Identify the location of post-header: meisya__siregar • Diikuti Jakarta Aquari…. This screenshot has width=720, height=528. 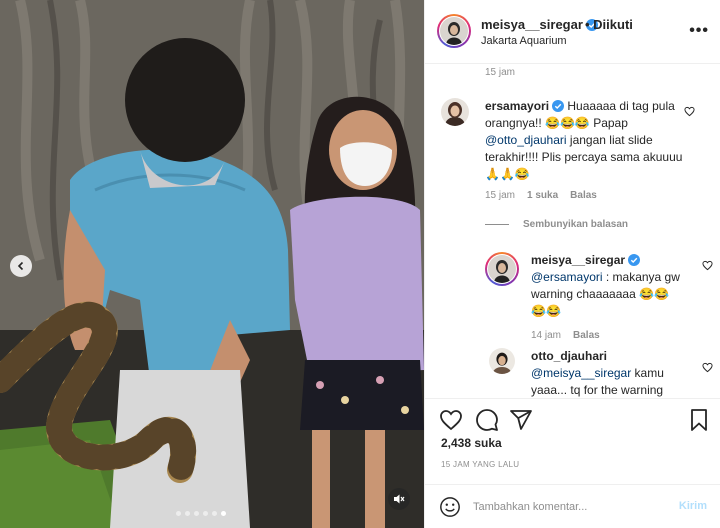
(572, 32).